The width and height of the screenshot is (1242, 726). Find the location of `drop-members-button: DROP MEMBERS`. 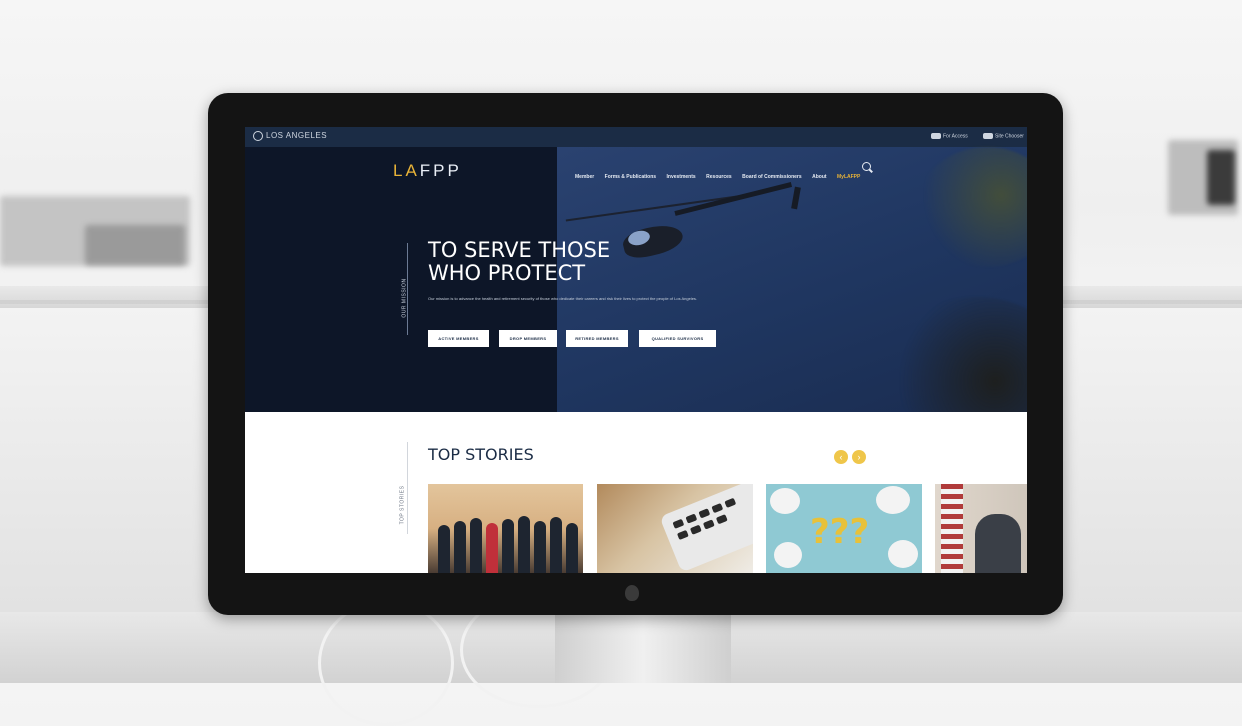

drop-members-button: DROP MEMBERS is located at coordinates (528, 338).